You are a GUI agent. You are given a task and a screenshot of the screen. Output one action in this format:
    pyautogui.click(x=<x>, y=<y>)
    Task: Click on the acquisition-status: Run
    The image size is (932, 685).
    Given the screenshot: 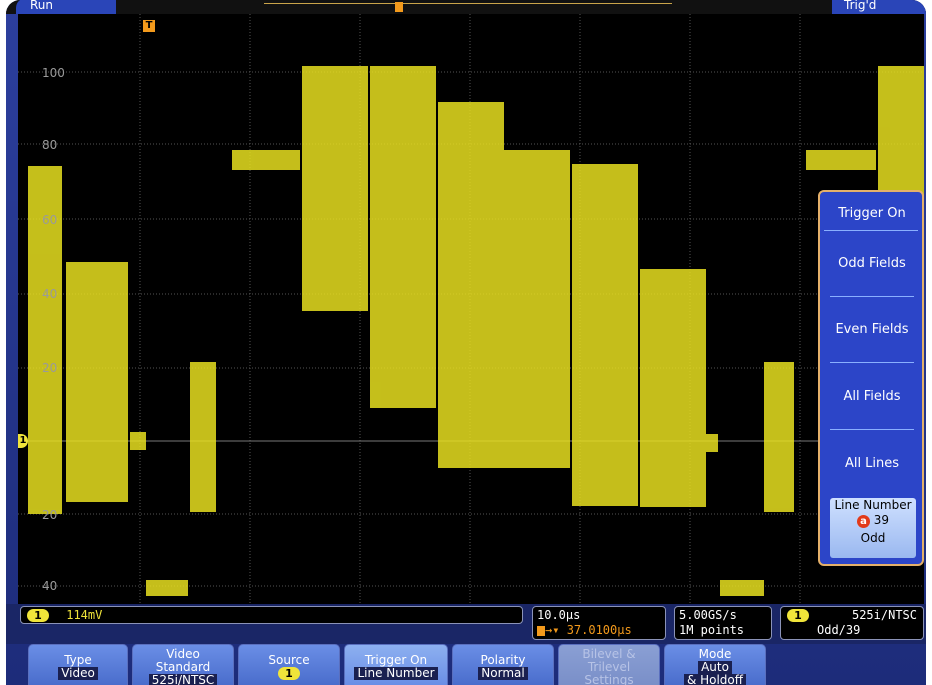 What is the action you would take?
    pyautogui.click(x=66, y=7)
    